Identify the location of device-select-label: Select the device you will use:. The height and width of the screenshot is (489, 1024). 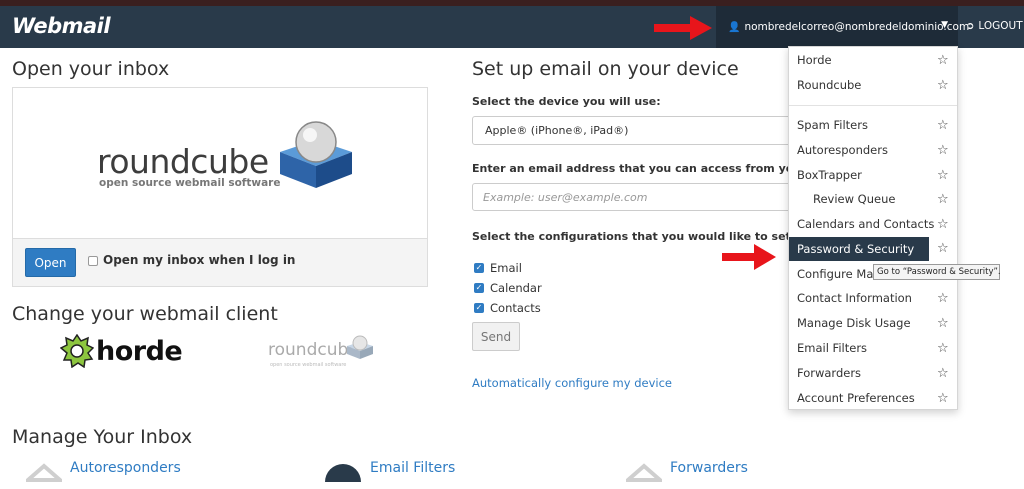
(566, 101).